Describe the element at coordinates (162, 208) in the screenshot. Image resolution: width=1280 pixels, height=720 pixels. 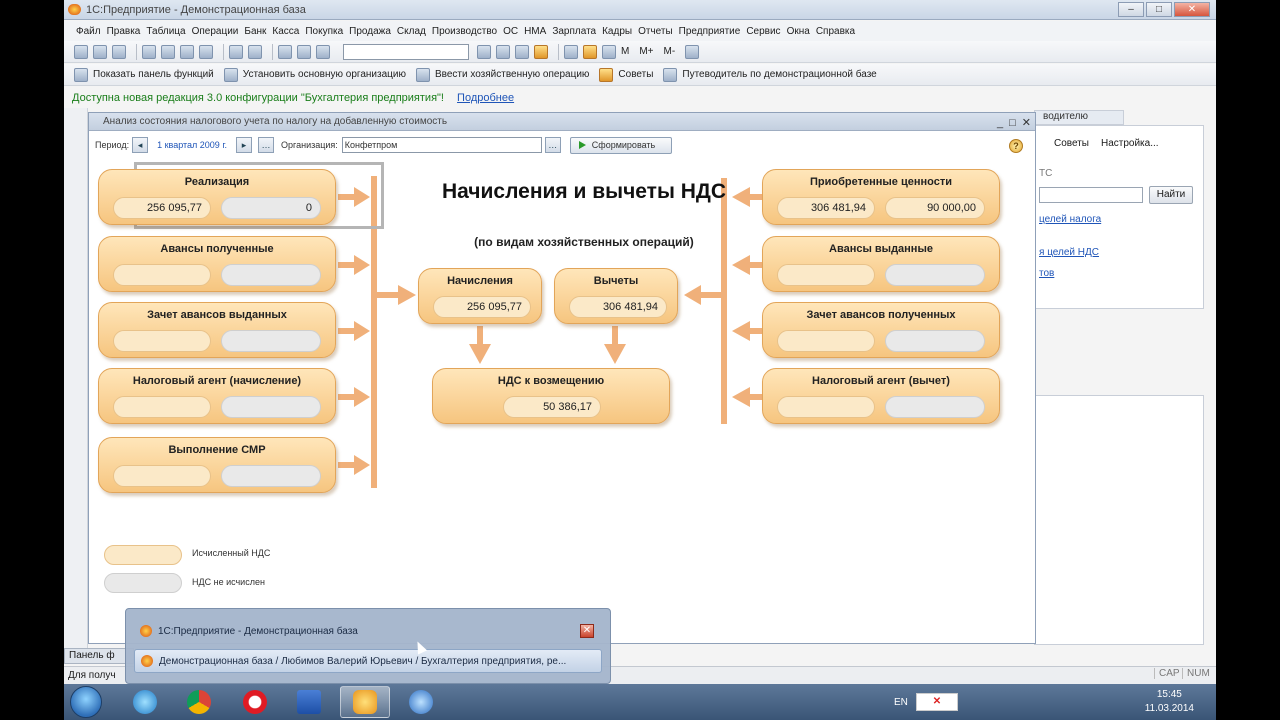
I see `card-value-calculated: 256 095,77` at that location.